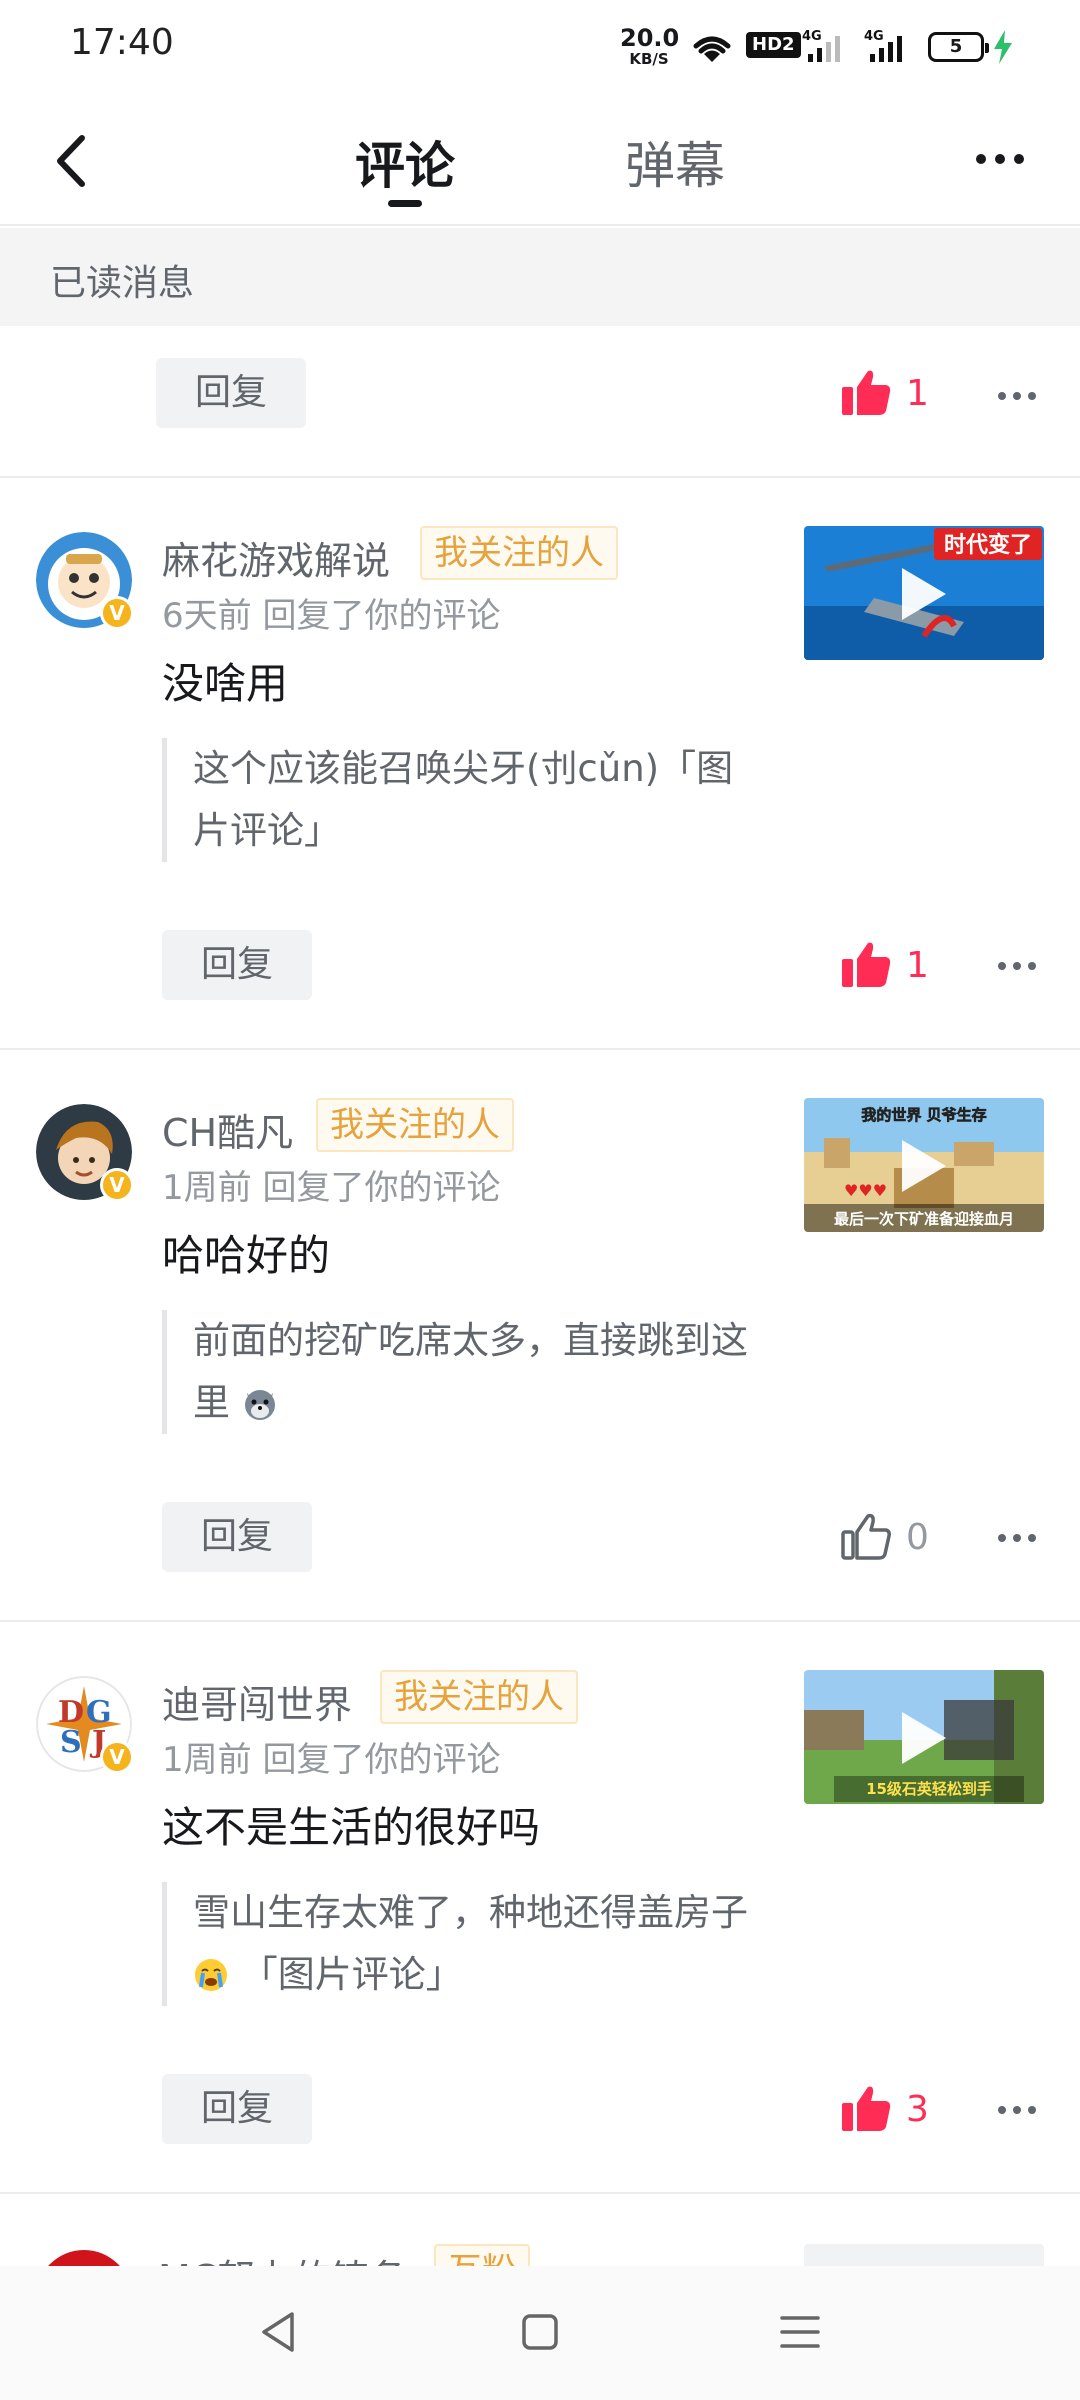 The height and width of the screenshot is (2400, 1080). What do you see at coordinates (988, 545) in the screenshot?
I see `thumbnail-caption: 时代变了` at bounding box center [988, 545].